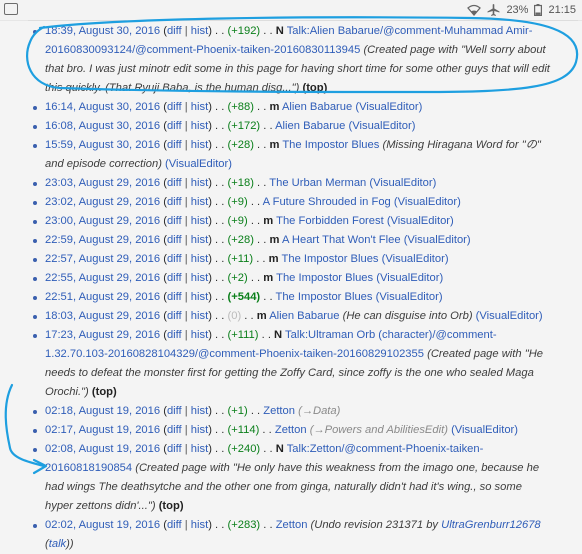 This screenshot has width=582, height=554. I want to click on timestamp-link: 22:59, August 29, 2016, so click(102, 240).